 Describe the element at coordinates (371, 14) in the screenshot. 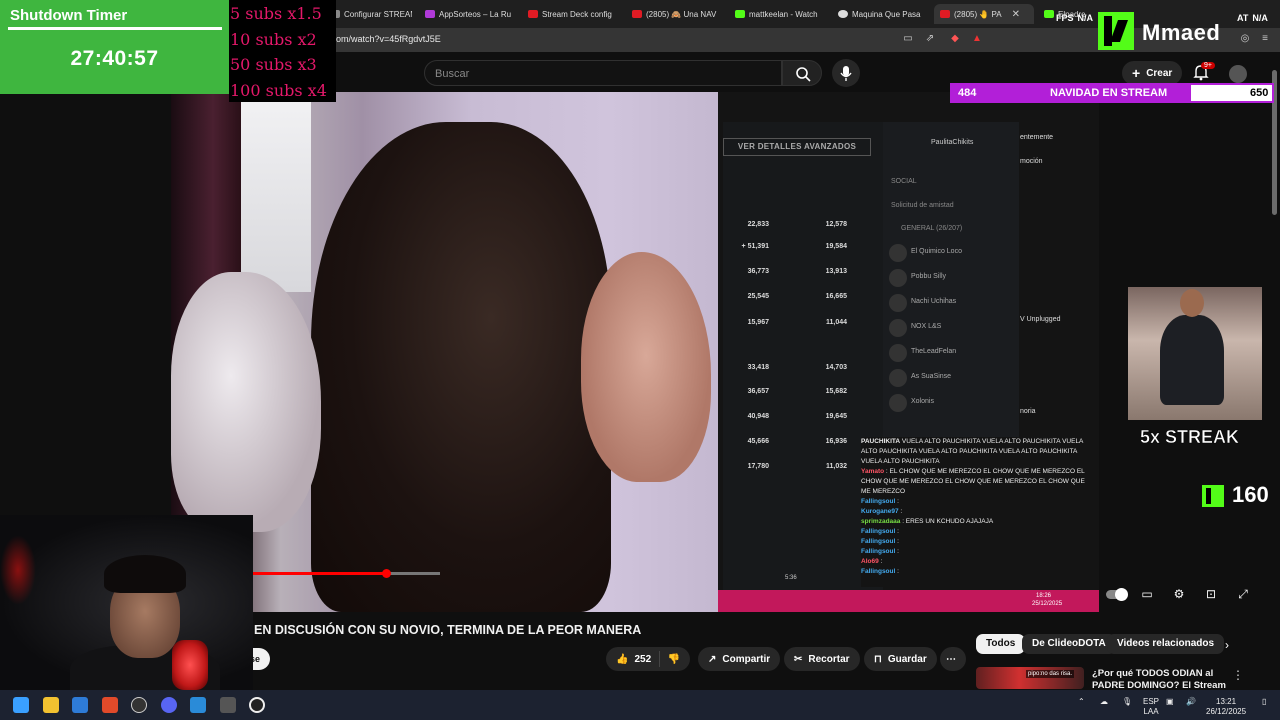

I see `tab-configurar-stream: Configurar STREAM` at that location.